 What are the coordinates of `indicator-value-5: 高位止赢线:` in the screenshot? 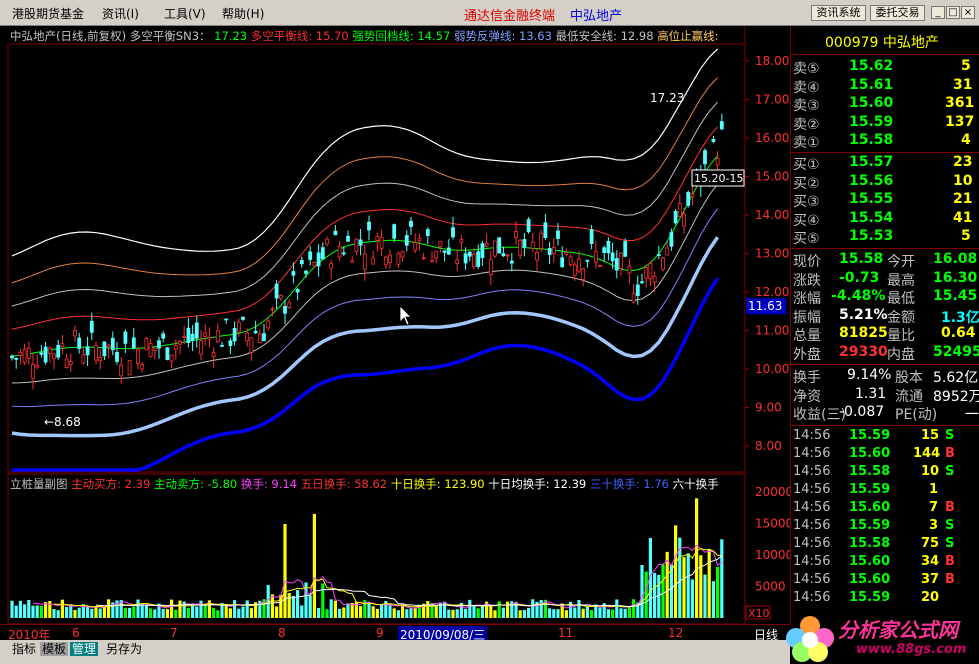 It's located at (688, 36).